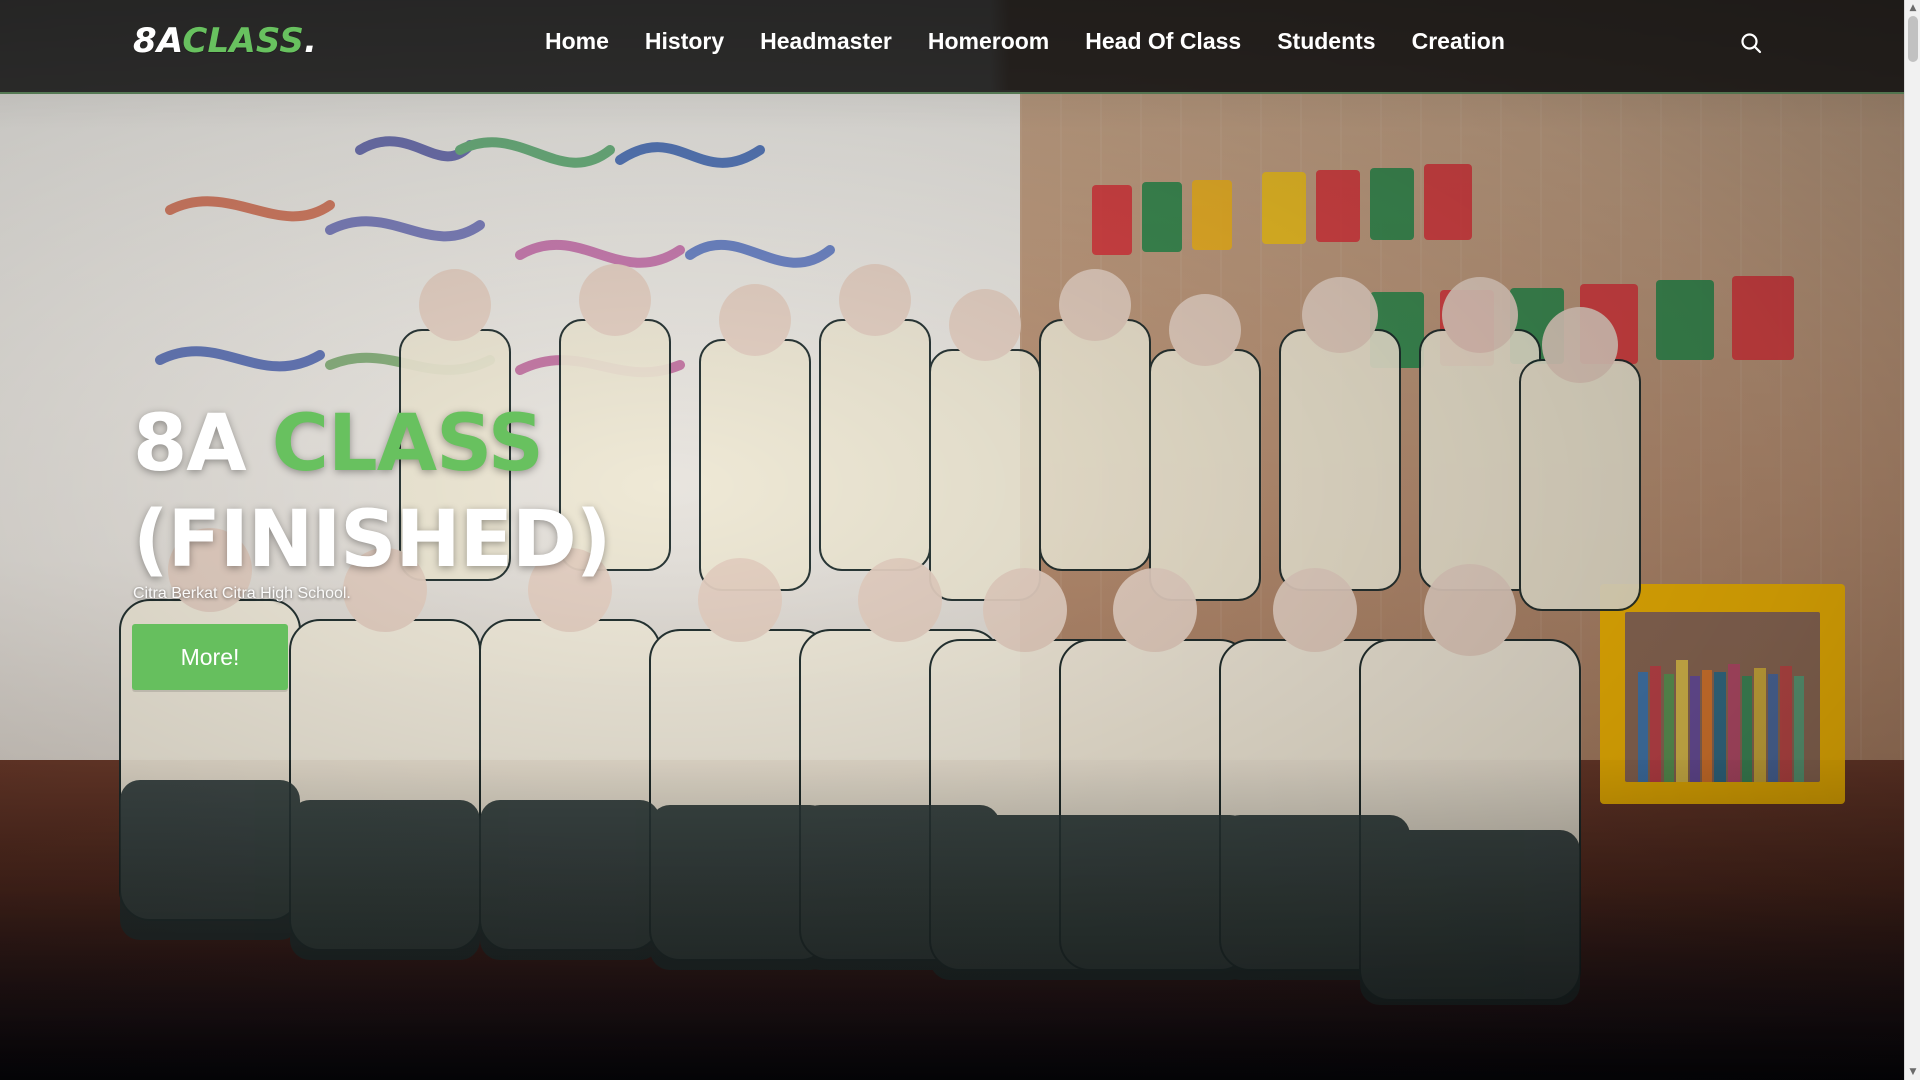 The image size is (1920, 1080). Describe the element at coordinates (407, 444) in the screenshot. I see `hero-title-part-2: CLASS` at that location.